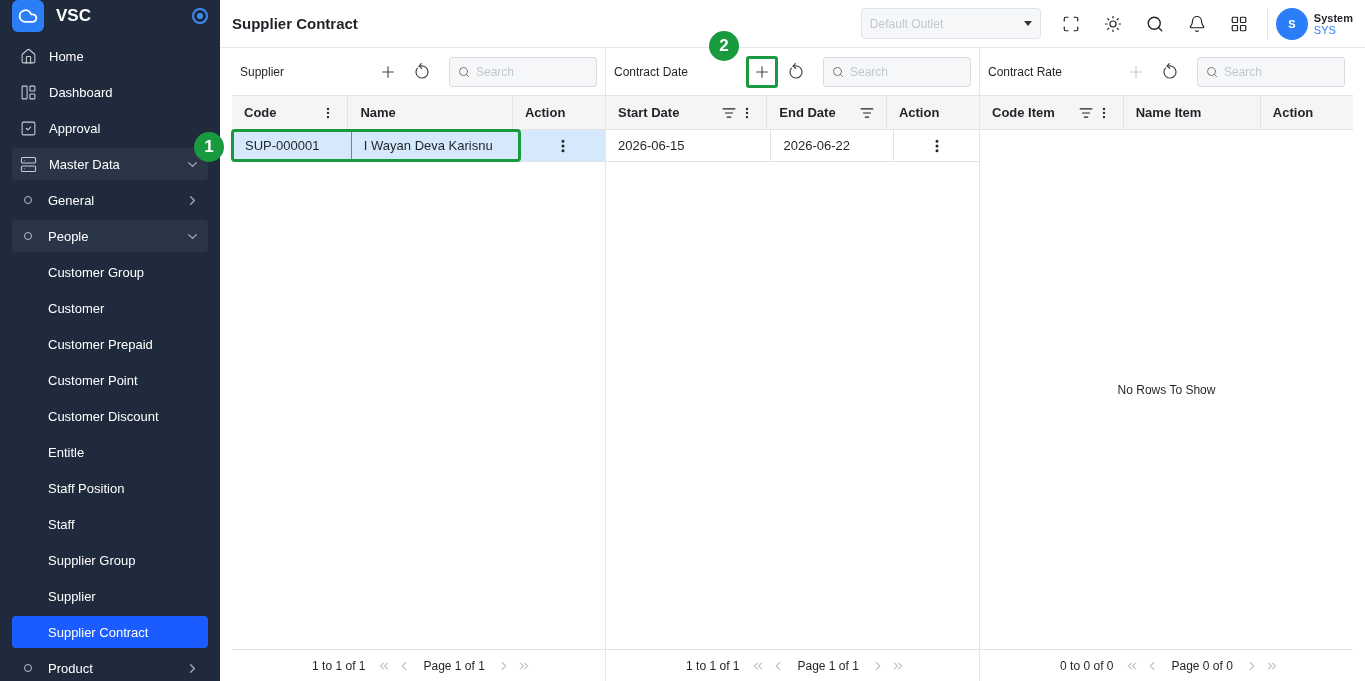 The width and height of the screenshot is (1365, 681). Describe the element at coordinates (110, 92) in the screenshot. I see `sidebar-item: Dashboard` at that location.